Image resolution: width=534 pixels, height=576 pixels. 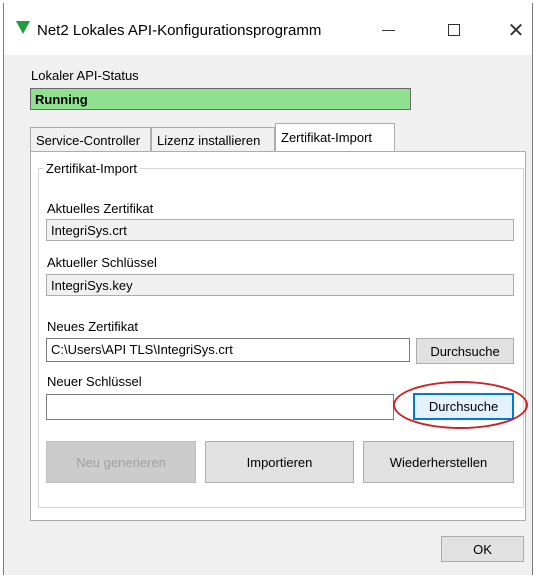 What do you see at coordinates (280, 230) in the screenshot?
I see `current-cert-field: IntegriSys.crt` at bounding box center [280, 230].